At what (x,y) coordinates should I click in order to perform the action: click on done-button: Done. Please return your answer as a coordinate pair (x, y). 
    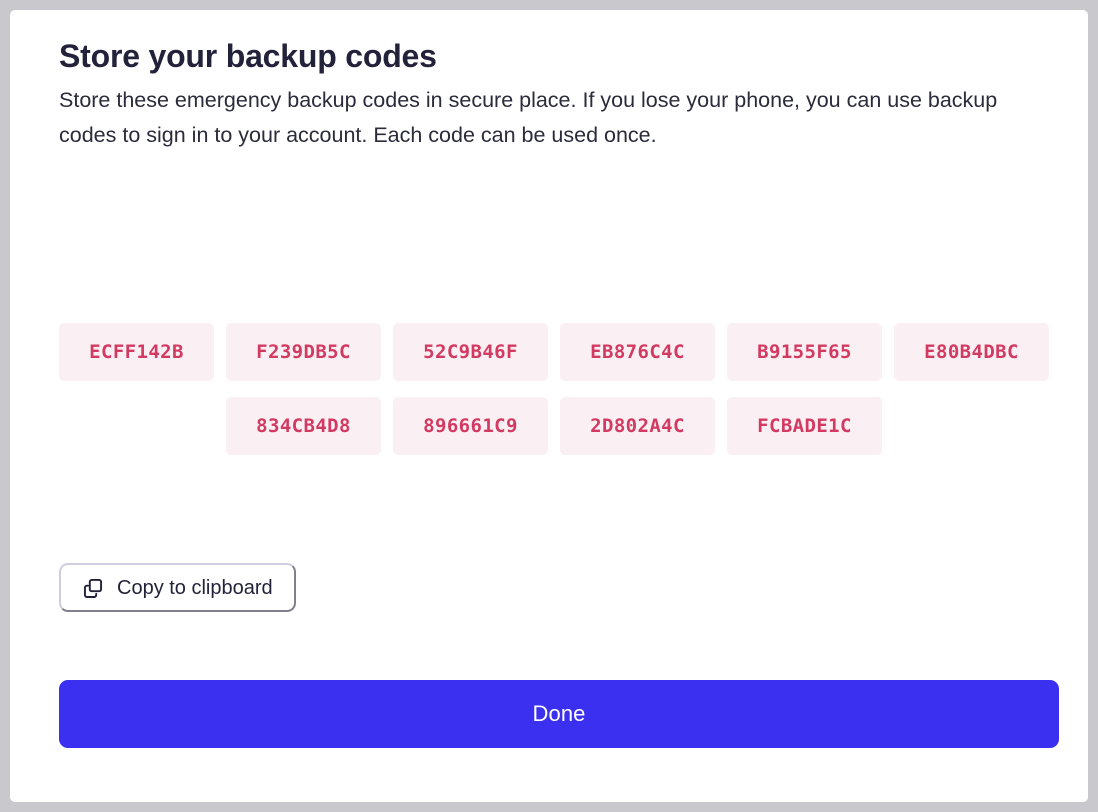
    Looking at the image, I should click on (559, 714).